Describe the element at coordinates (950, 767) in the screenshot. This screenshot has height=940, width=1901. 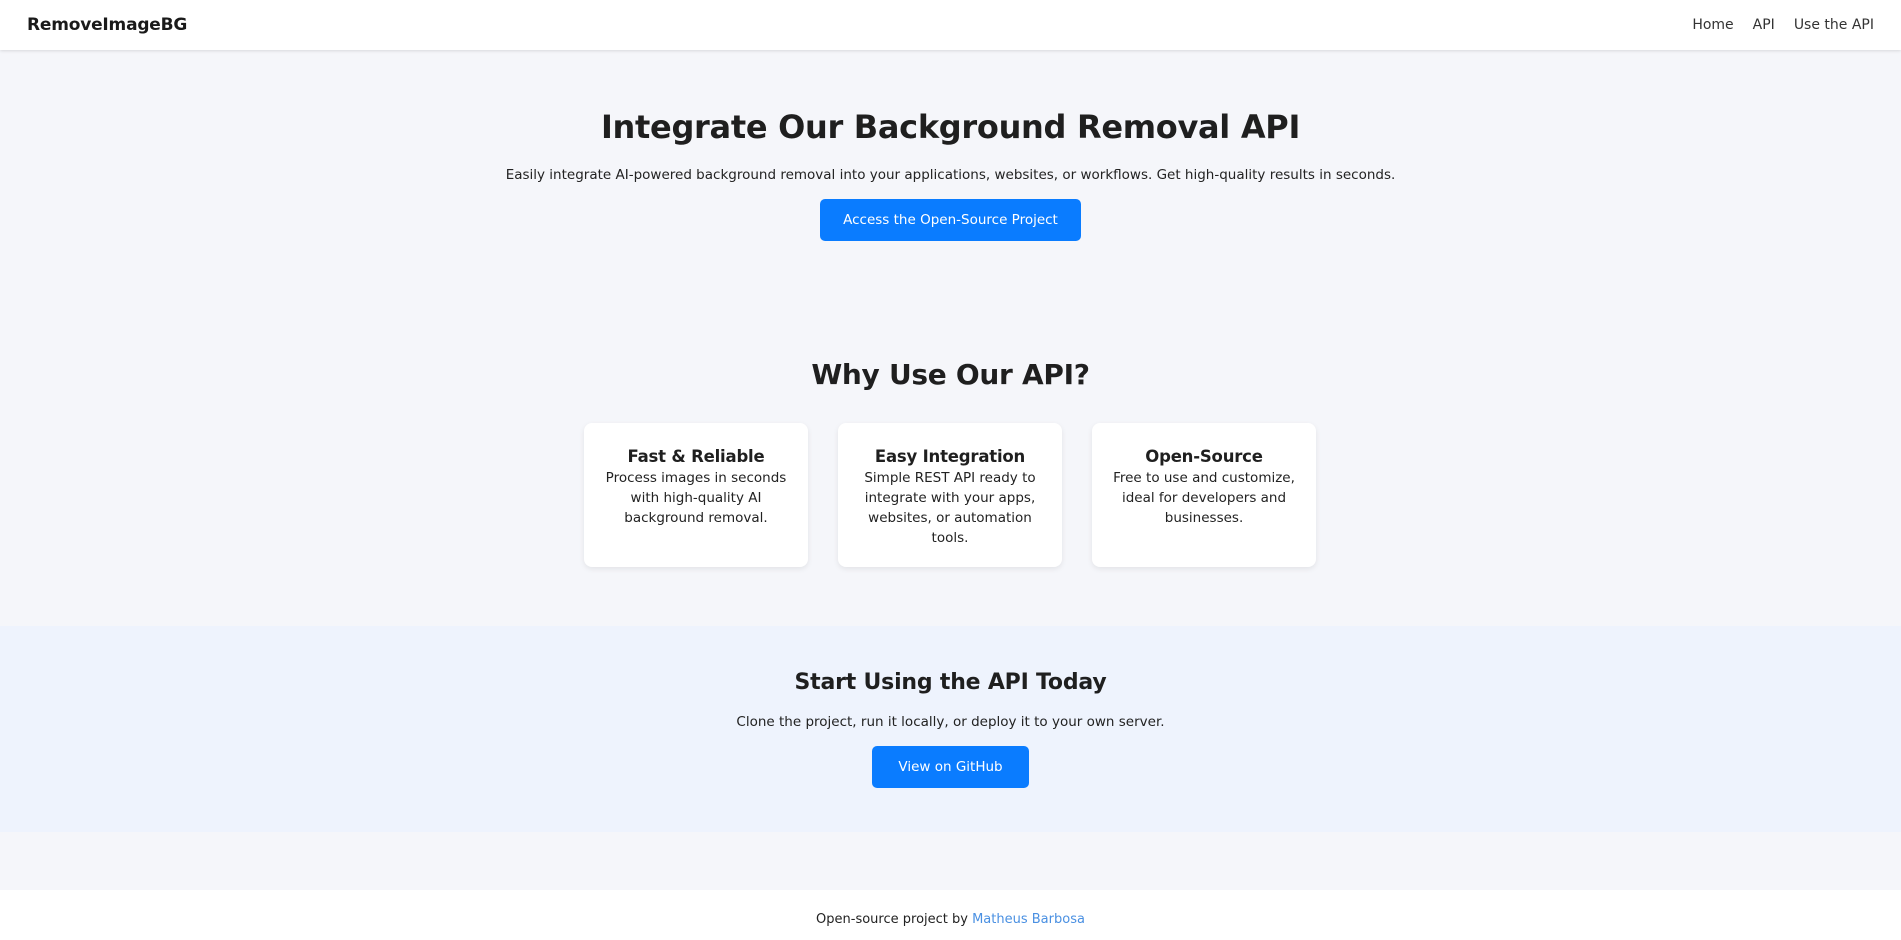
I see `view-on-github-button: View on GitHub` at that location.